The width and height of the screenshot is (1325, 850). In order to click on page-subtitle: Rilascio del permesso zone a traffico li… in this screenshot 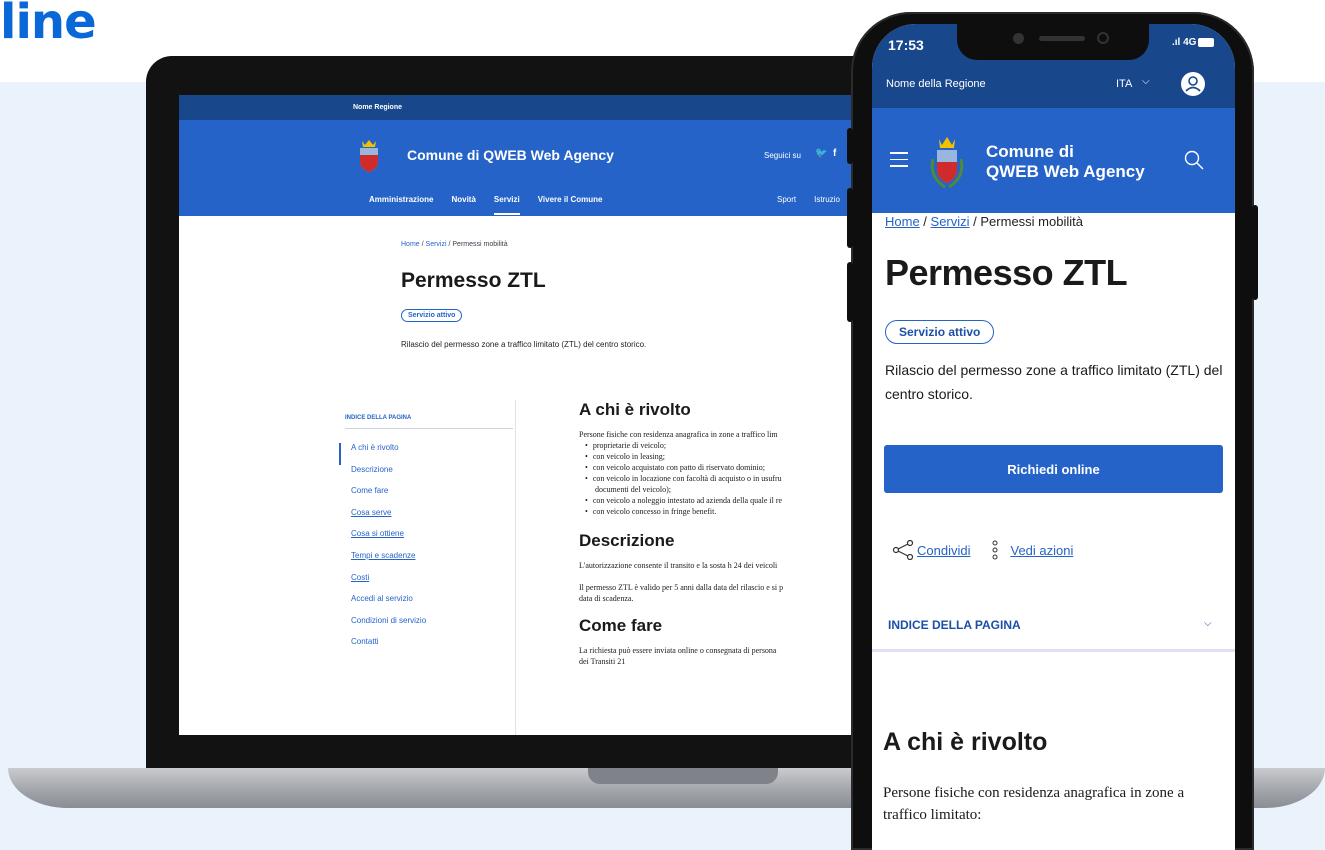, I will do `click(524, 344)`.